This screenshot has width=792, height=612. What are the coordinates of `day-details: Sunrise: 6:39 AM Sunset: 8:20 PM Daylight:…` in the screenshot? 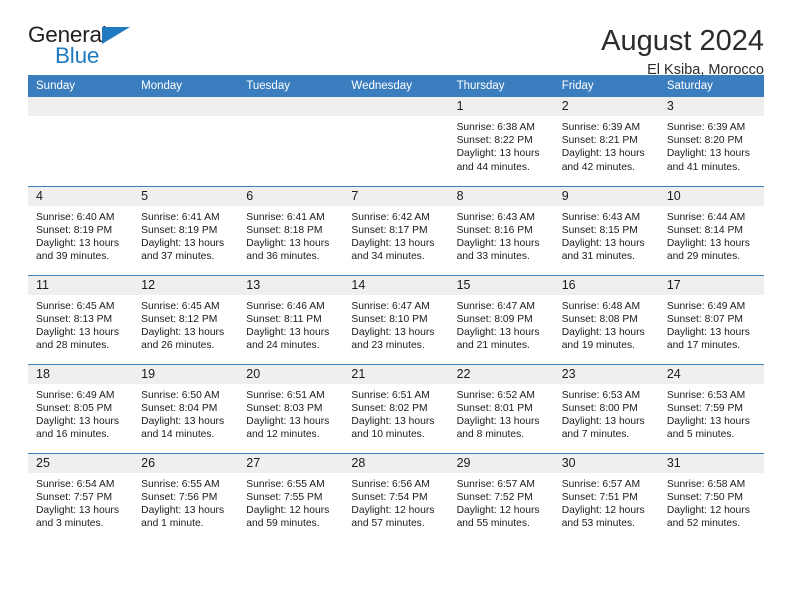 It's located at (711, 145).